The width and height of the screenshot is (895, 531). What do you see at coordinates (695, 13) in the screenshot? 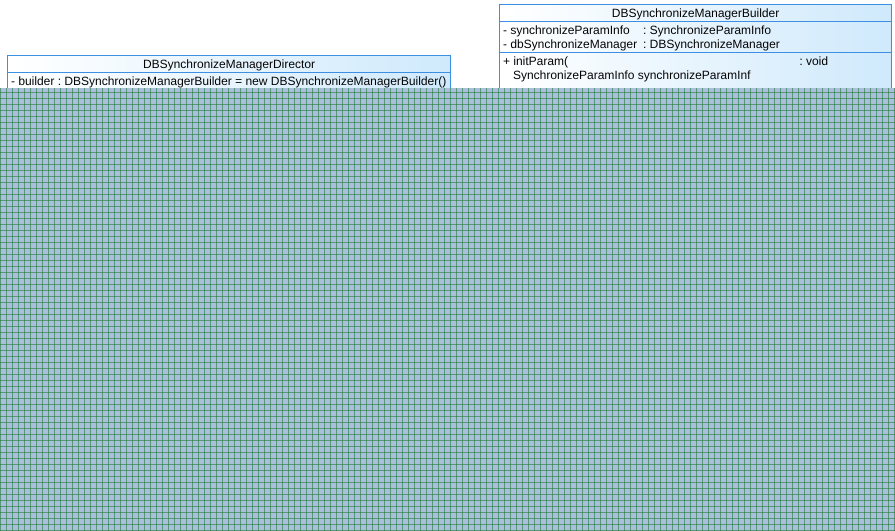
I see `class-name: DBSynchronizeManagerBuilder` at bounding box center [695, 13].